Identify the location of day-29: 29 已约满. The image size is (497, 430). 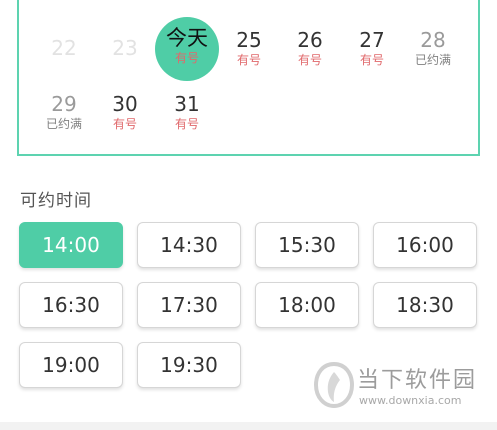
(64, 112).